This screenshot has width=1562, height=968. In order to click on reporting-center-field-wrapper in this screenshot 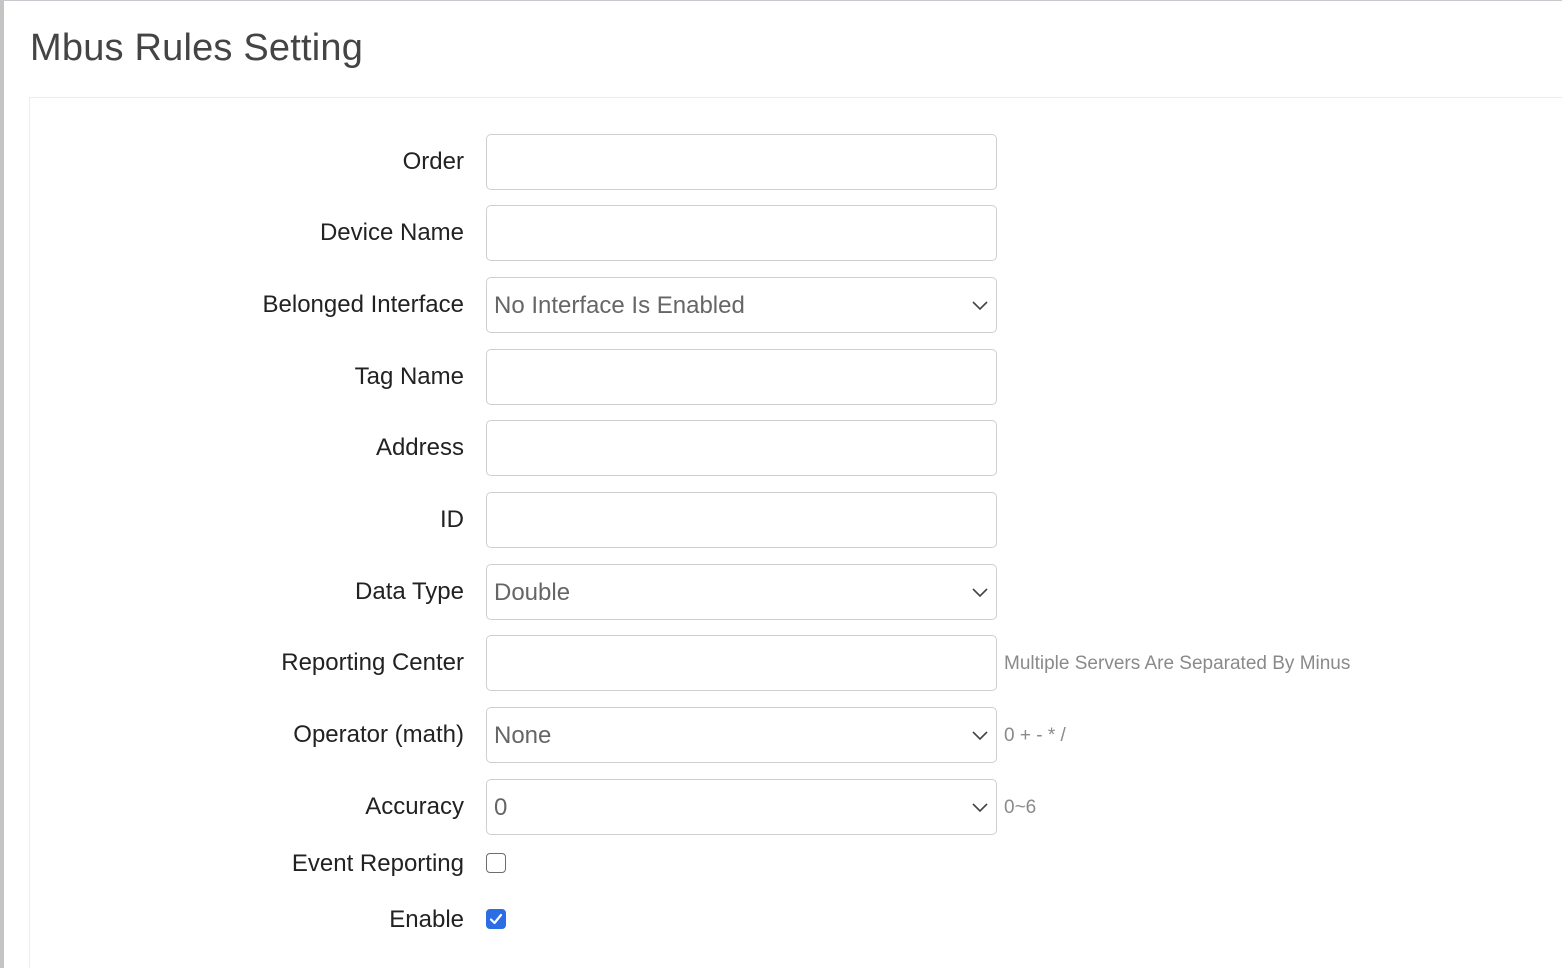, I will do `click(741, 663)`.